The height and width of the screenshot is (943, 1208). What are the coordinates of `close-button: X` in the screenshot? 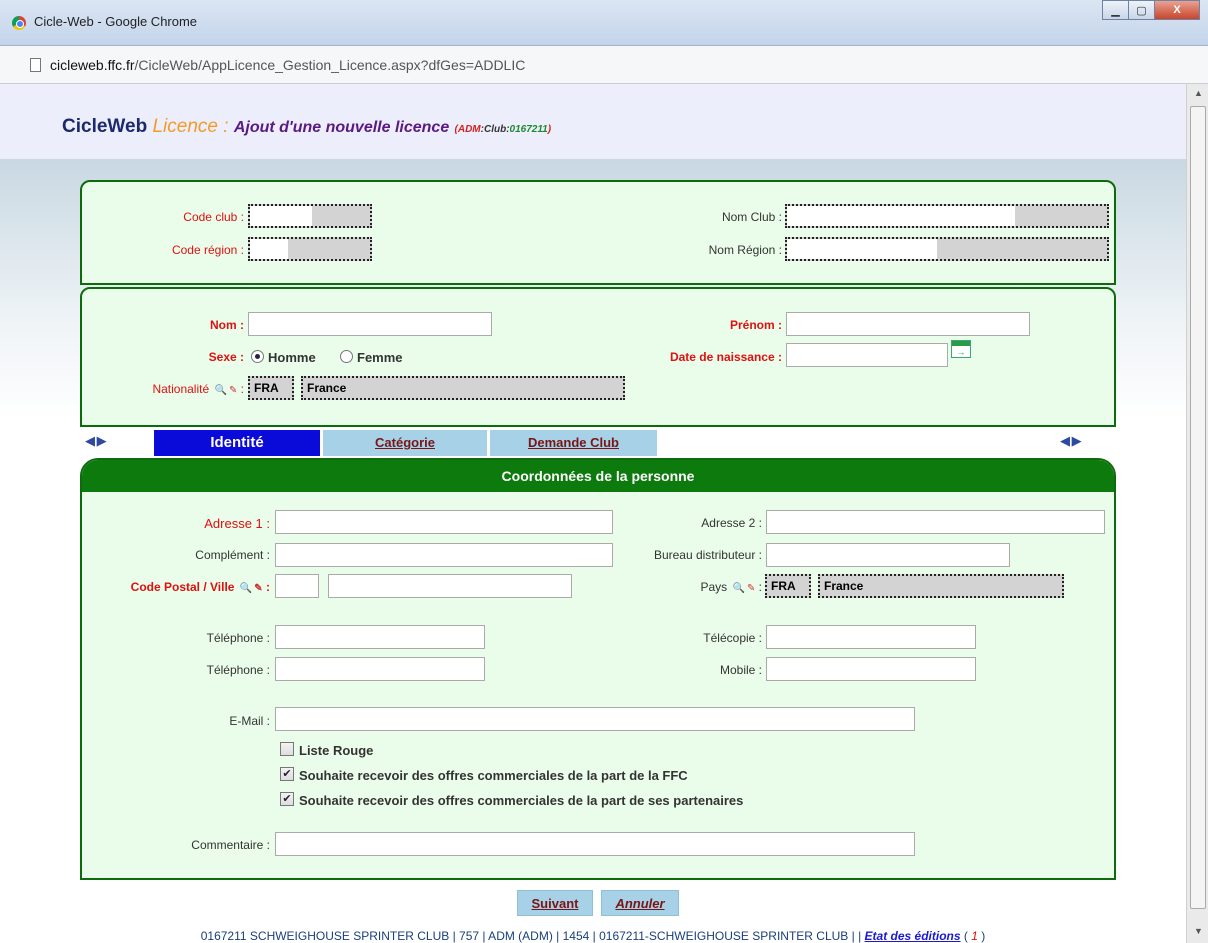 It's located at (1177, 10).